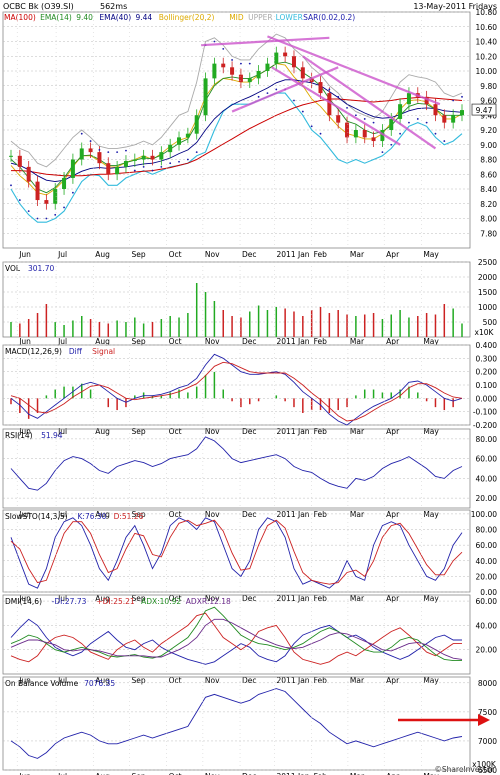 Image resolution: width=500 pixels, height=775 pixels. Describe the element at coordinates (488, 204) in the screenshot. I see `price-ytick: 8.20` at that location.